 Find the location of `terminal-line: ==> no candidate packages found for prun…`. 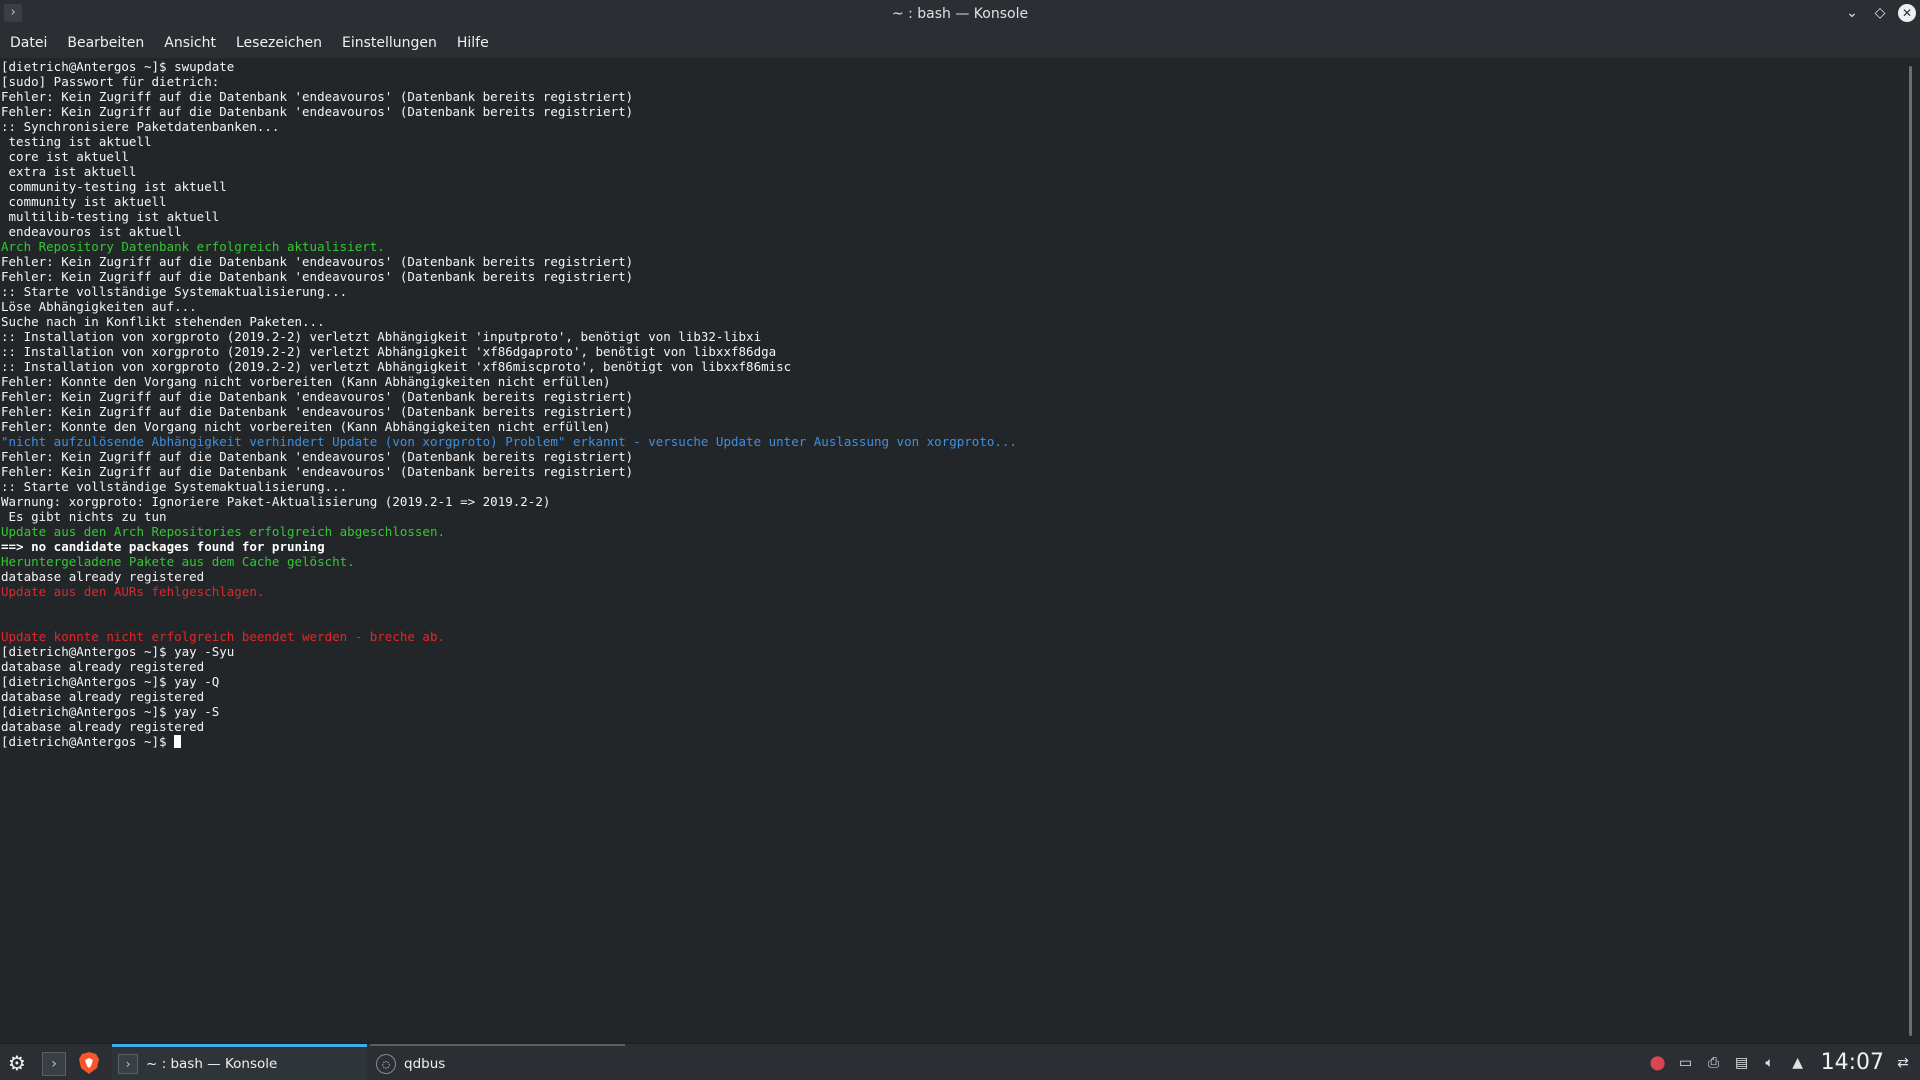

terminal-line: ==> no candidate packages found for prun… is located at coordinates (163, 546).